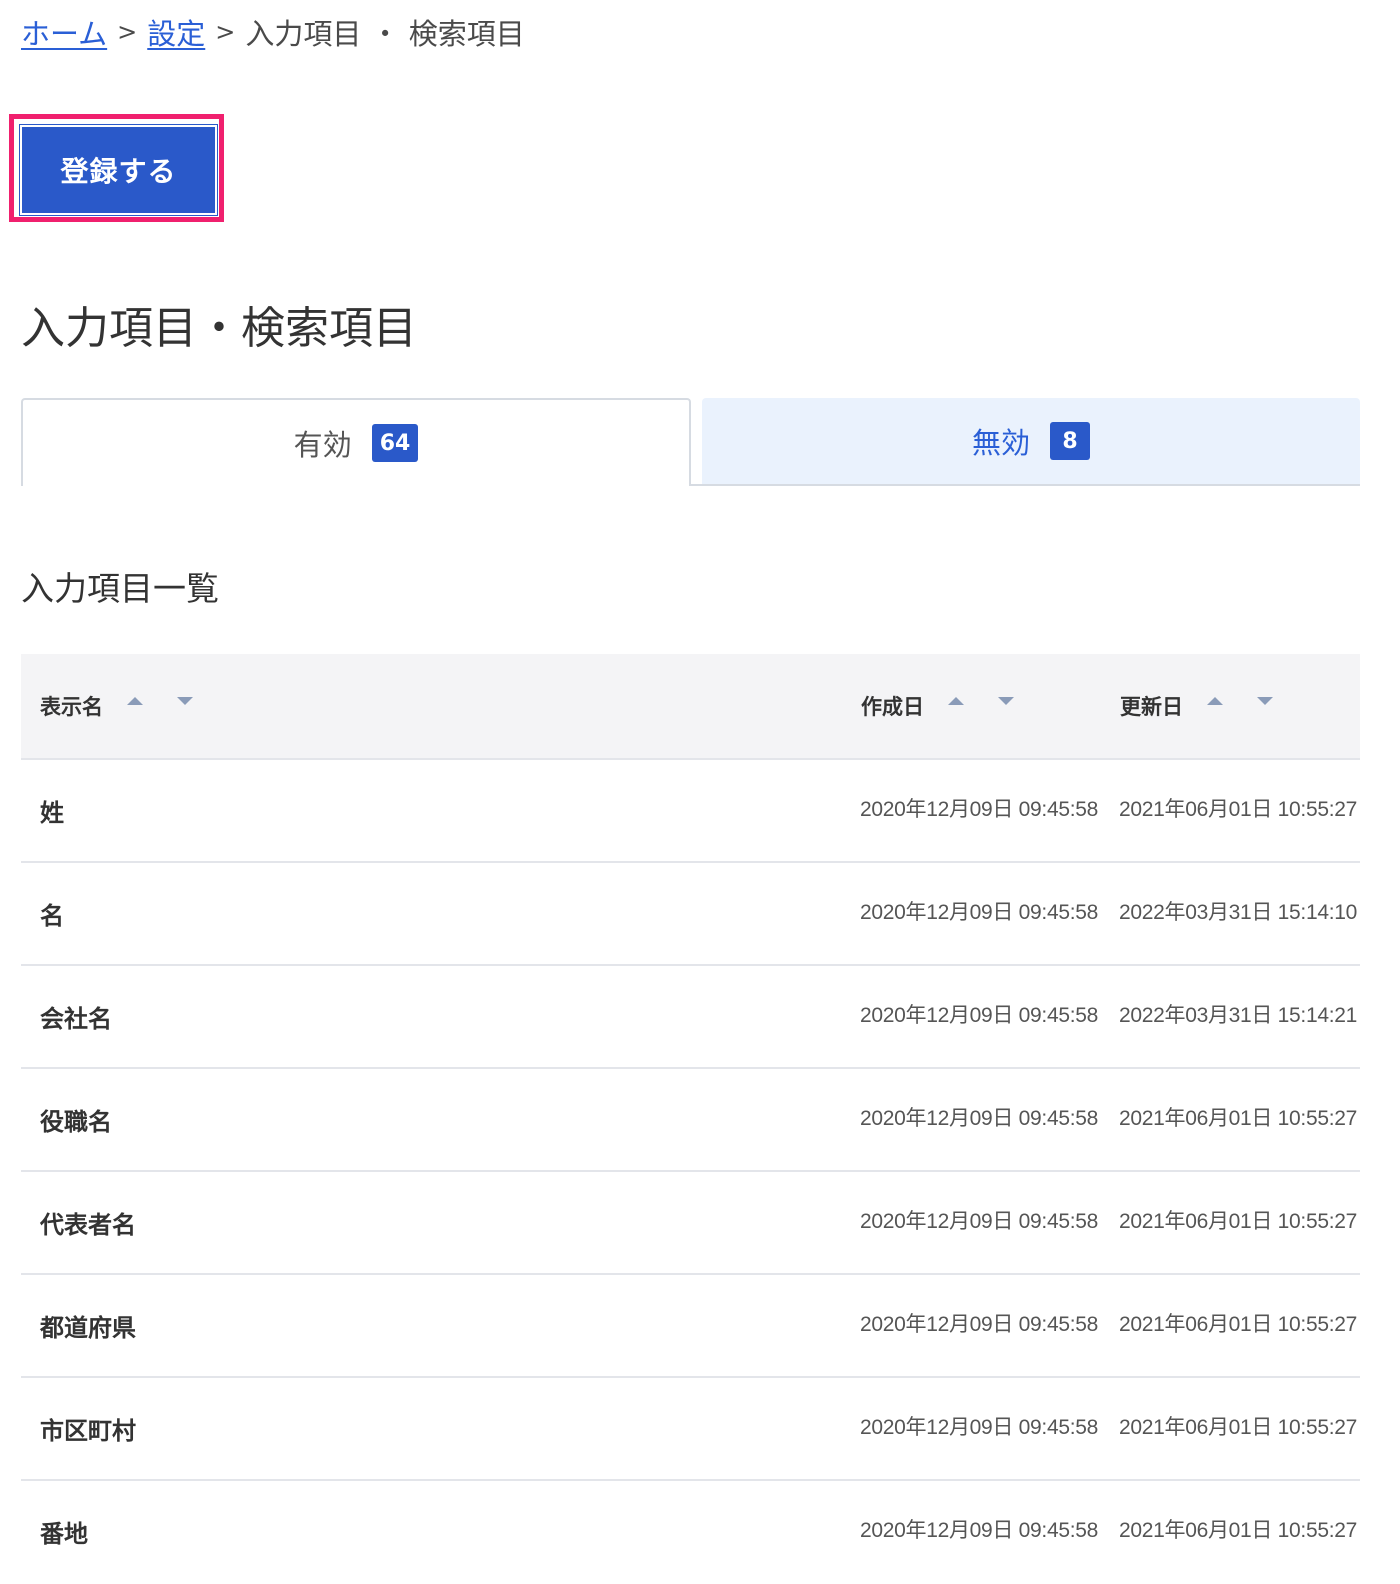 The image size is (1400, 1584). Describe the element at coordinates (76, 1019) in the screenshot. I see `row-name: 会社名` at that location.